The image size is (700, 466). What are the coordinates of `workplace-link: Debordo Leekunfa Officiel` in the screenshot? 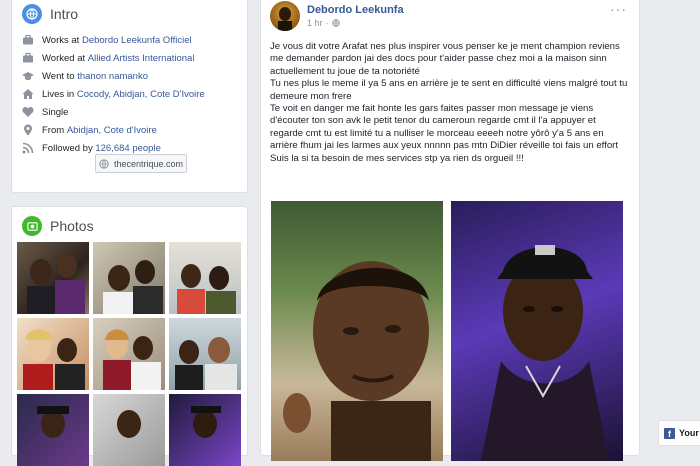 It's located at (137, 40).